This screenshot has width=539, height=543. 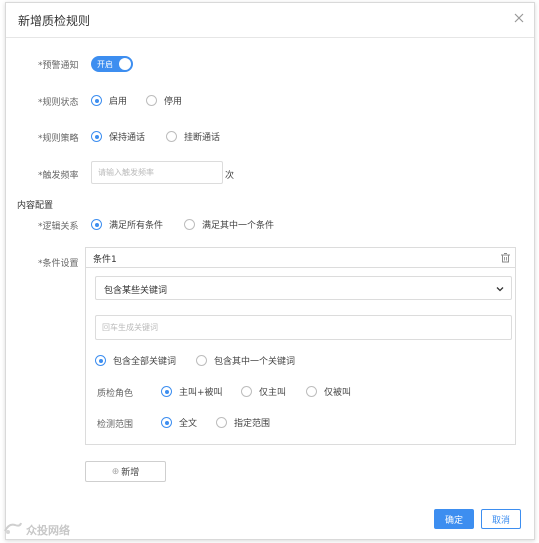 What do you see at coordinates (454, 519) in the screenshot?
I see `confirm-button: 确定` at bounding box center [454, 519].